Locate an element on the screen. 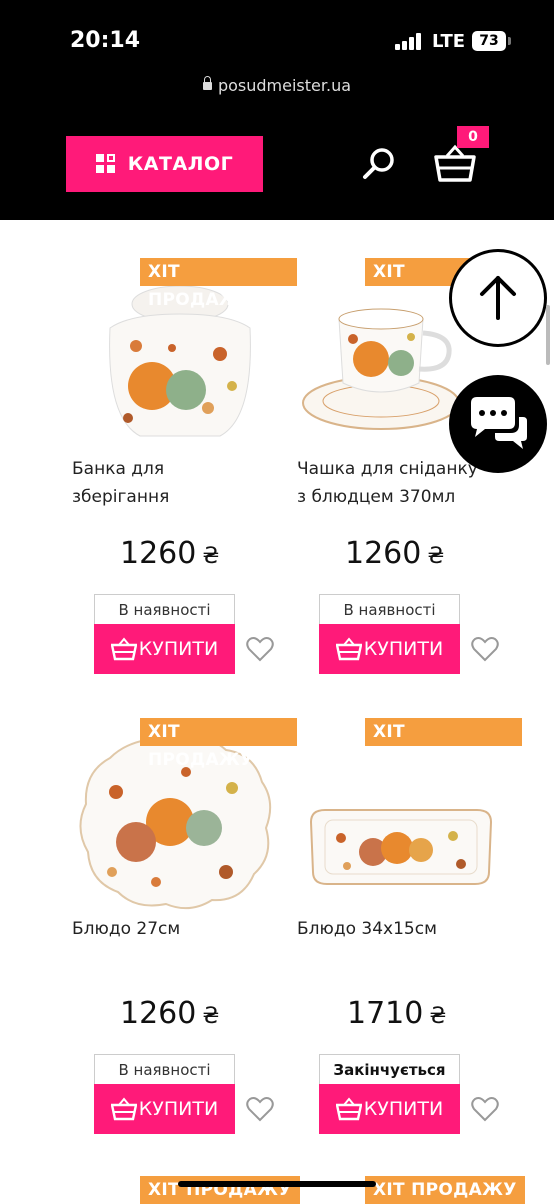 The height and width of the screenshot is (1204, 554). network-label: LTE is located at coordinates (449, 41).